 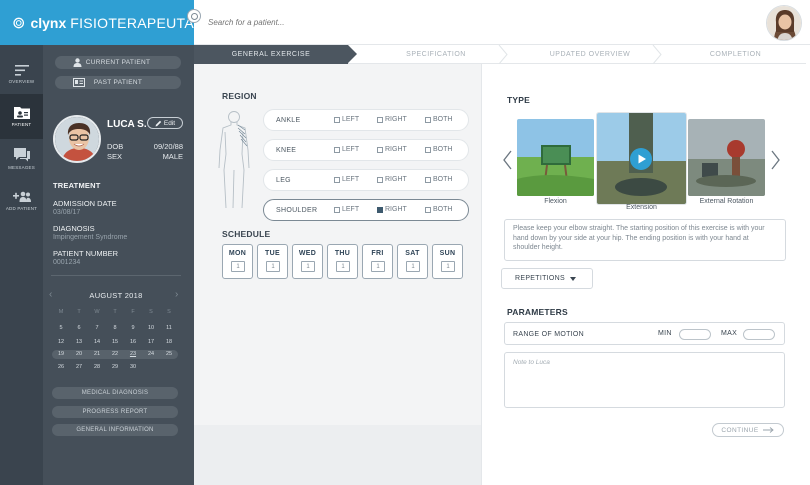 What do you see at coordinates (118, 62) in the screenshot?
I see `current-patient-button: CURRENT PATIENT` at bounding box center [118, 62].